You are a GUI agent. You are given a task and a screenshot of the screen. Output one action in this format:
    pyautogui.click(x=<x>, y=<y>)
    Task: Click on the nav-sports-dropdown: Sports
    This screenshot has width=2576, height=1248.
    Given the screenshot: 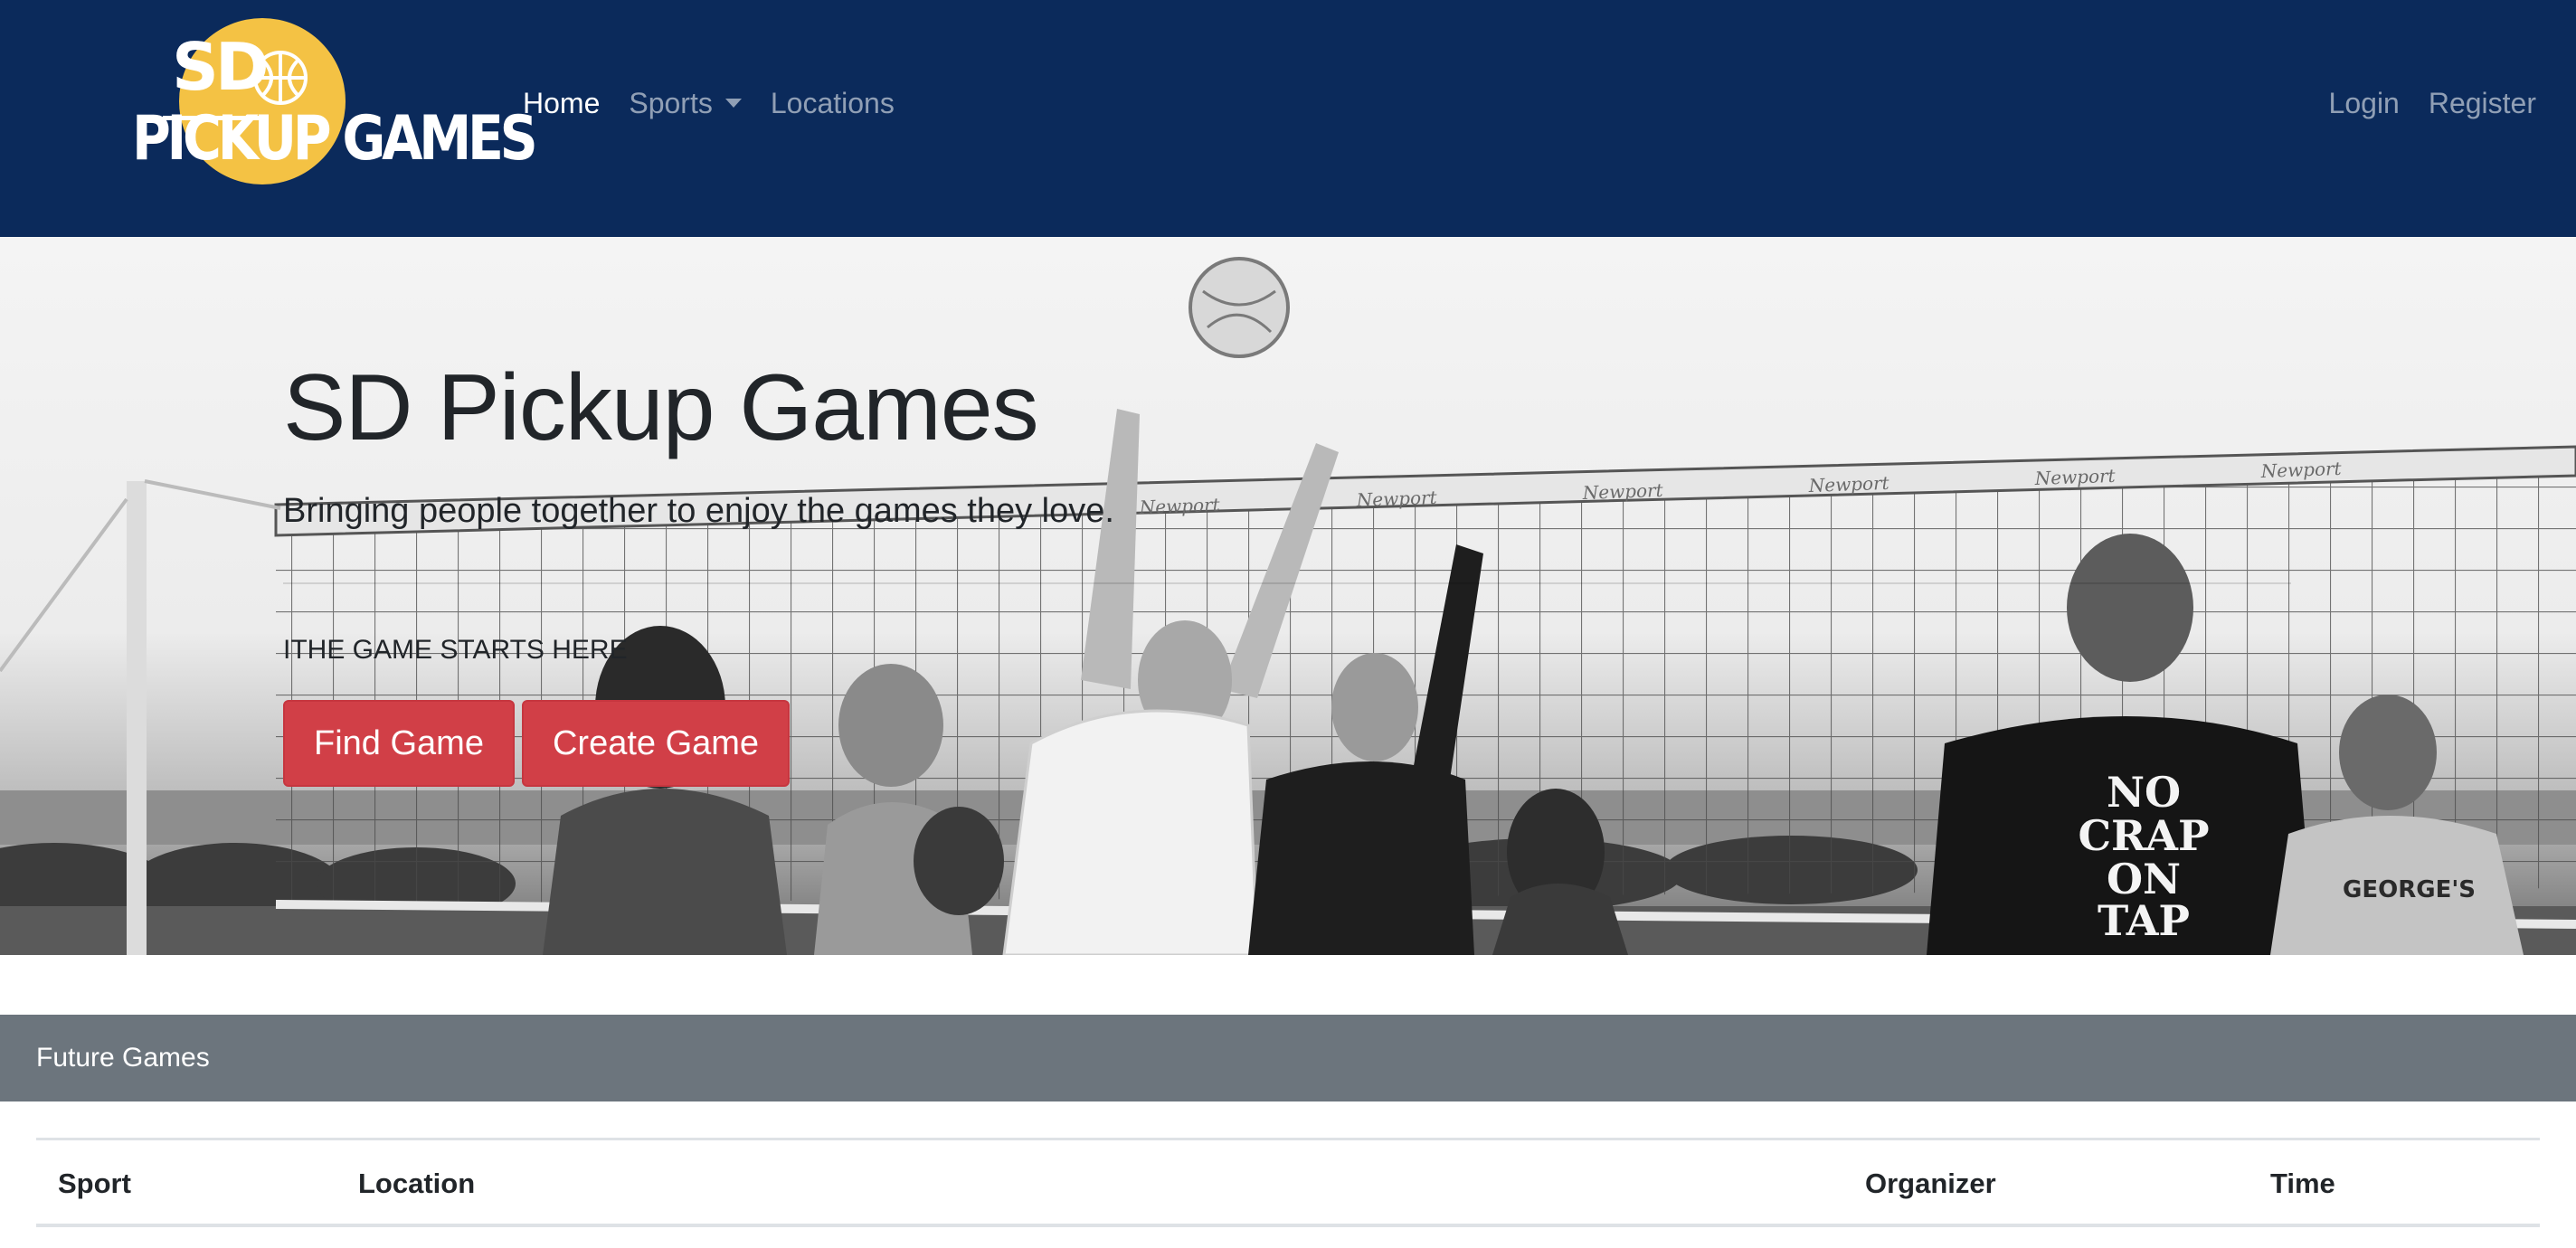 What is the action you would take?
    pyautogui.click(x=686, y=103)
    